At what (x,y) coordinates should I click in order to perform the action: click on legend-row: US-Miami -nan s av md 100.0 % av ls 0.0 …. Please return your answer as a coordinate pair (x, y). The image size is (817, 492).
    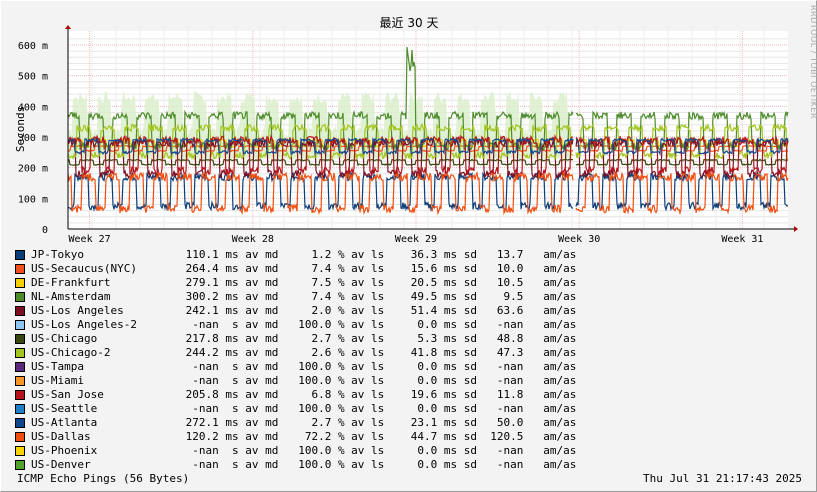
    Looking at the image, I should click on (295, 381).